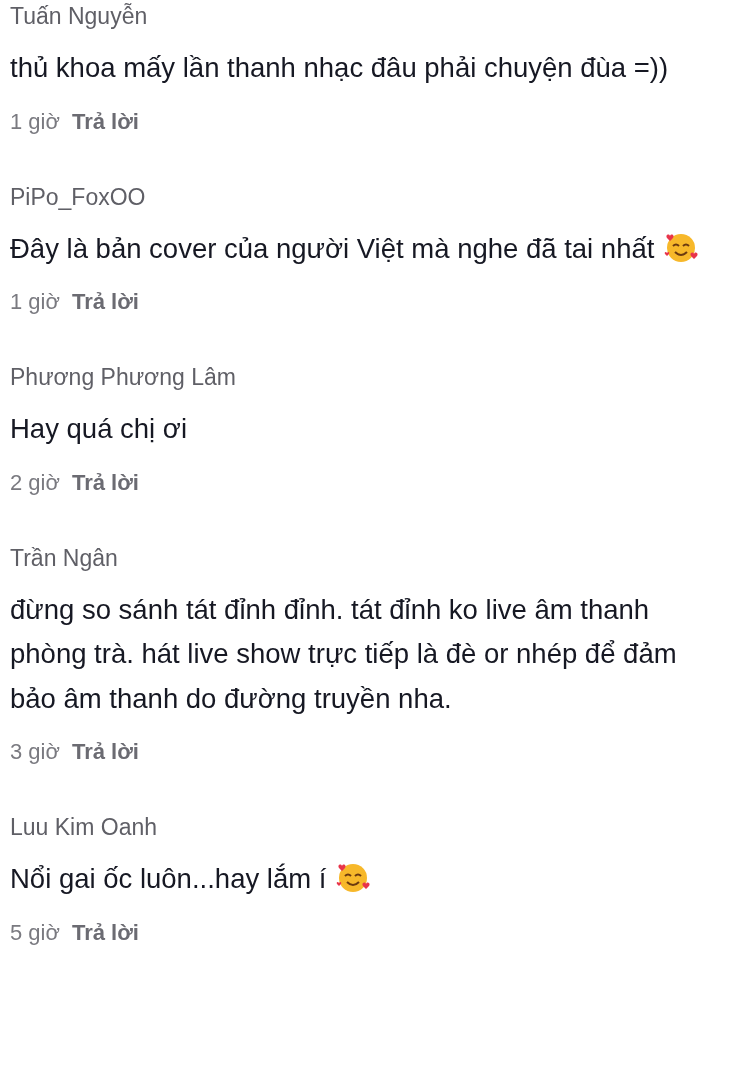  What do you see at coordinates (99, 429) in the screenshot?
I see `comment-text: Hay quá chị ơi` at bounding box center [99, 429].